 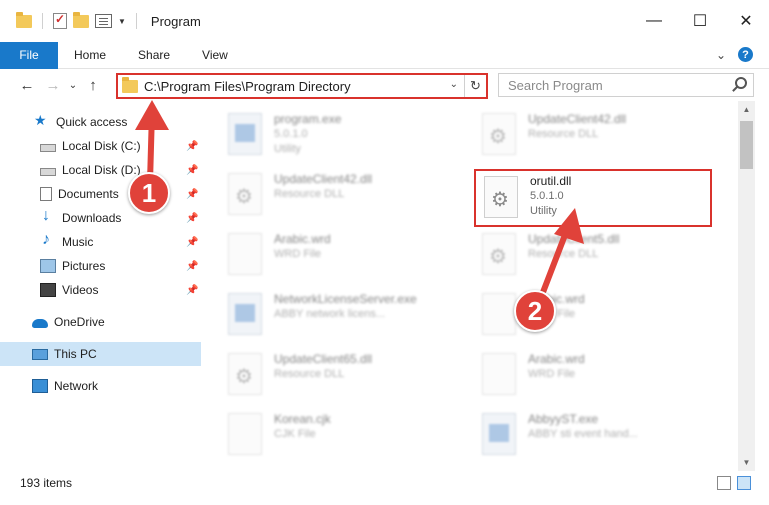 What do you see at coordinates (700, 21) in the screenshot?
I see `maximize-button: ☐` at bounding box center [700, 21].